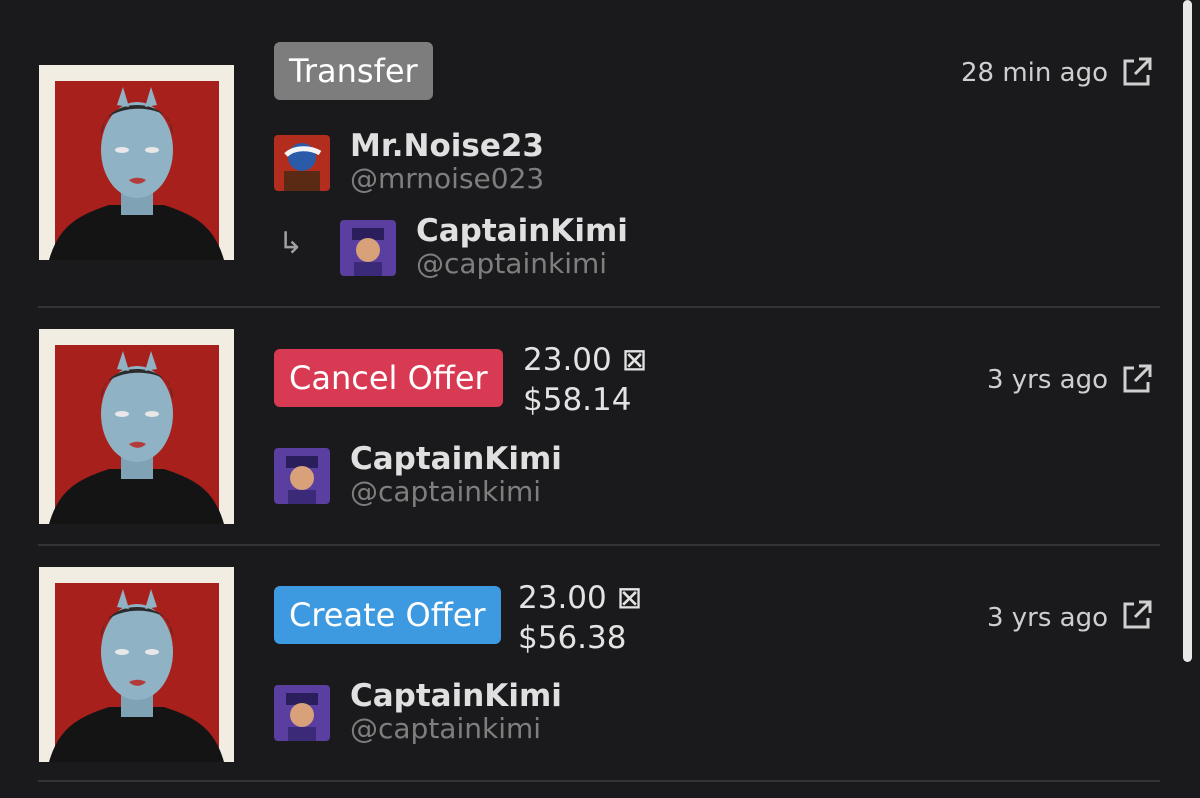 The image size is (1200, 798). What do you see at coordinates (572, 638) in the screenshot?
I see `price-usd: $56.38` at bounding box center [572, 638].